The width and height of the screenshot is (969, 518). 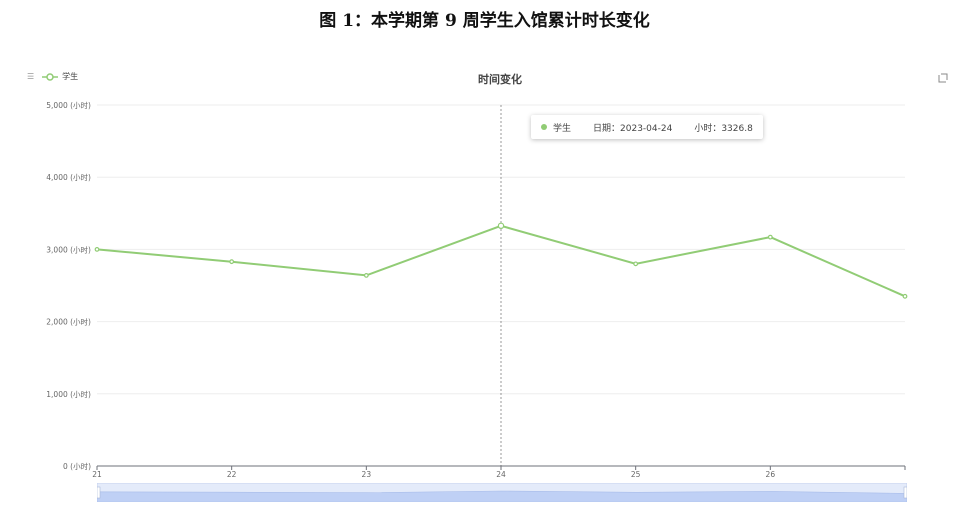 I want to click on tooltip-value: 小时：3326.8, so click(x=723, y=128).